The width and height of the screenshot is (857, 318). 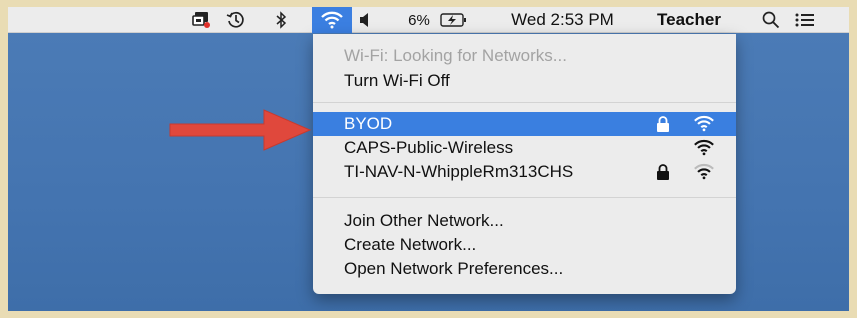 What do you see at coordinates (459, 171) in the screenshot?
I see `network-name: TI-NAV-N-WhippleRm313CHS` at bounding box center [459, 171].